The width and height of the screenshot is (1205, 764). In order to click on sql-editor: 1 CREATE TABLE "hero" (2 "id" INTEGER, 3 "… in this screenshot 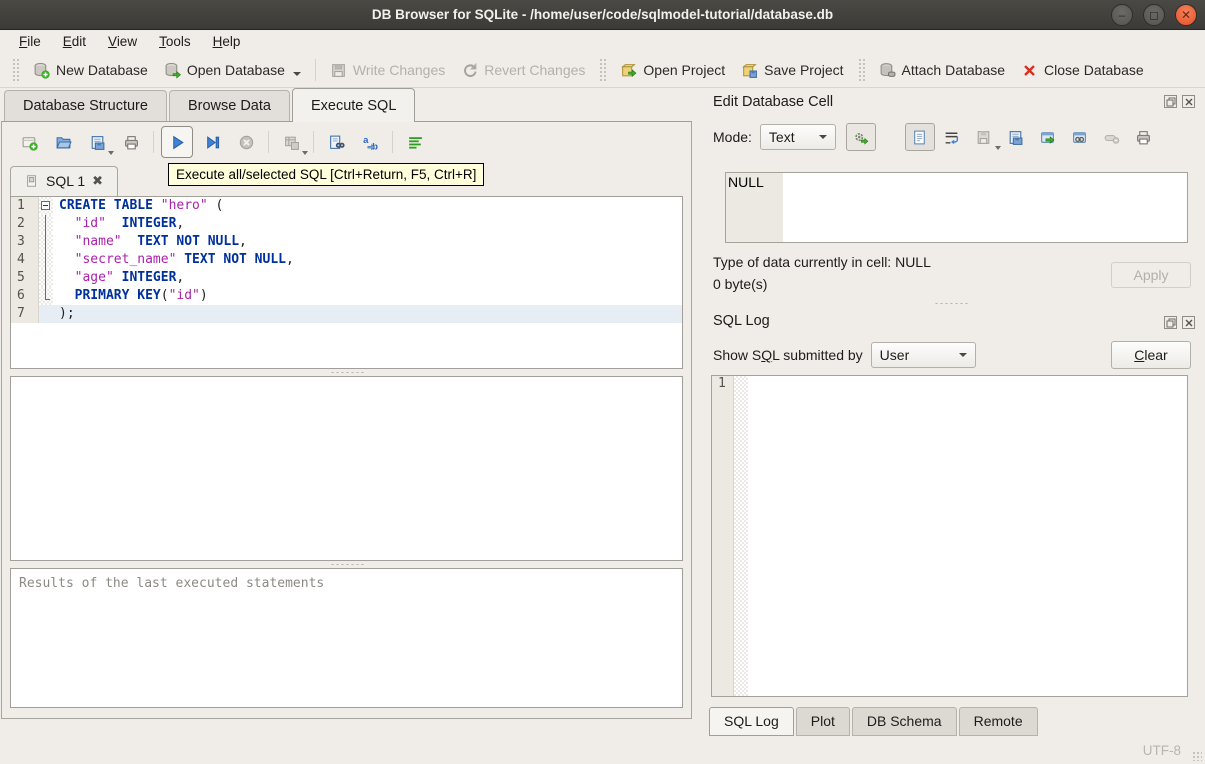, I will do `click(346, 282)`.